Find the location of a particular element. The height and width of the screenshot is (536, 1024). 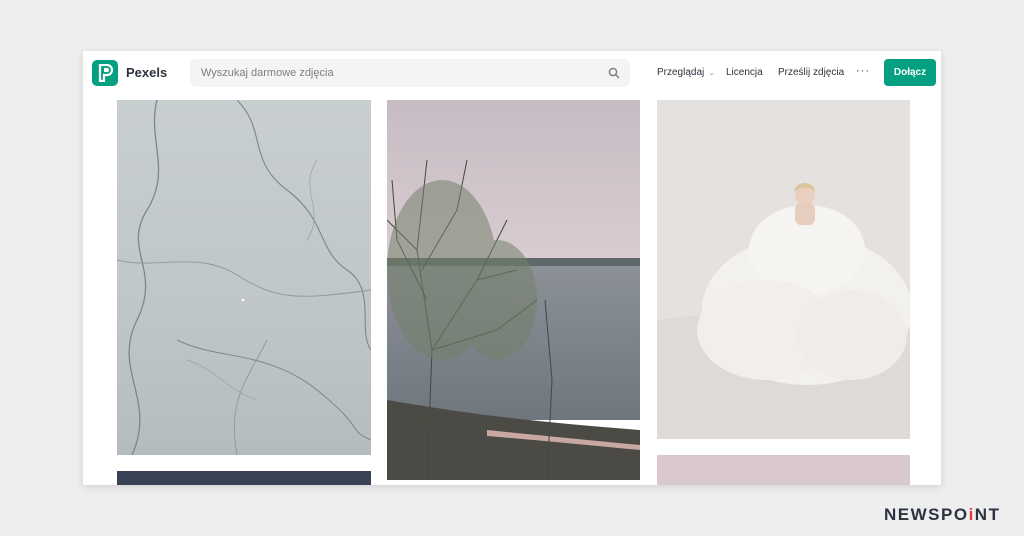

photo-pink-next is located at coordinates (783, 470).